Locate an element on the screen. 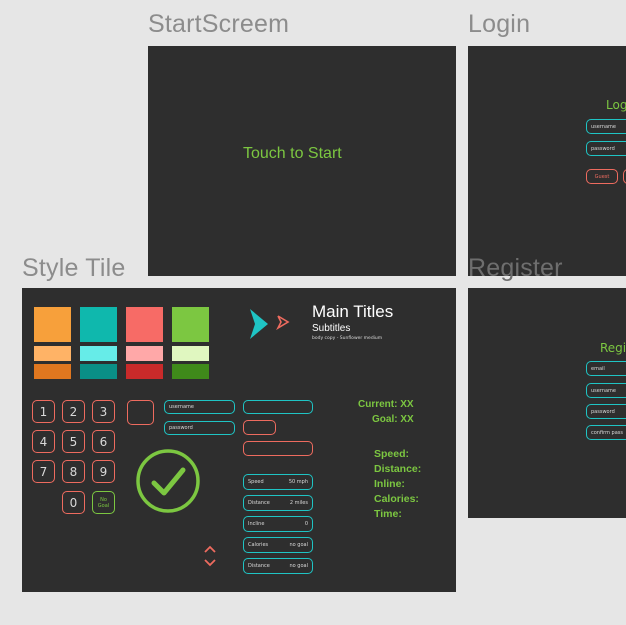 The width and height of the screenshot is (626, 625). keypad-key-4: 4 is located at coordinates (43, 441).